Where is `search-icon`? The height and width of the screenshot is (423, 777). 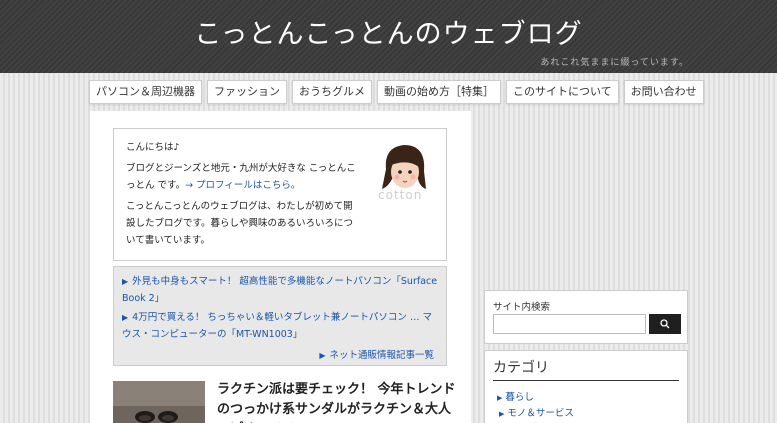 search-icon is located at coordinates (665, 323).